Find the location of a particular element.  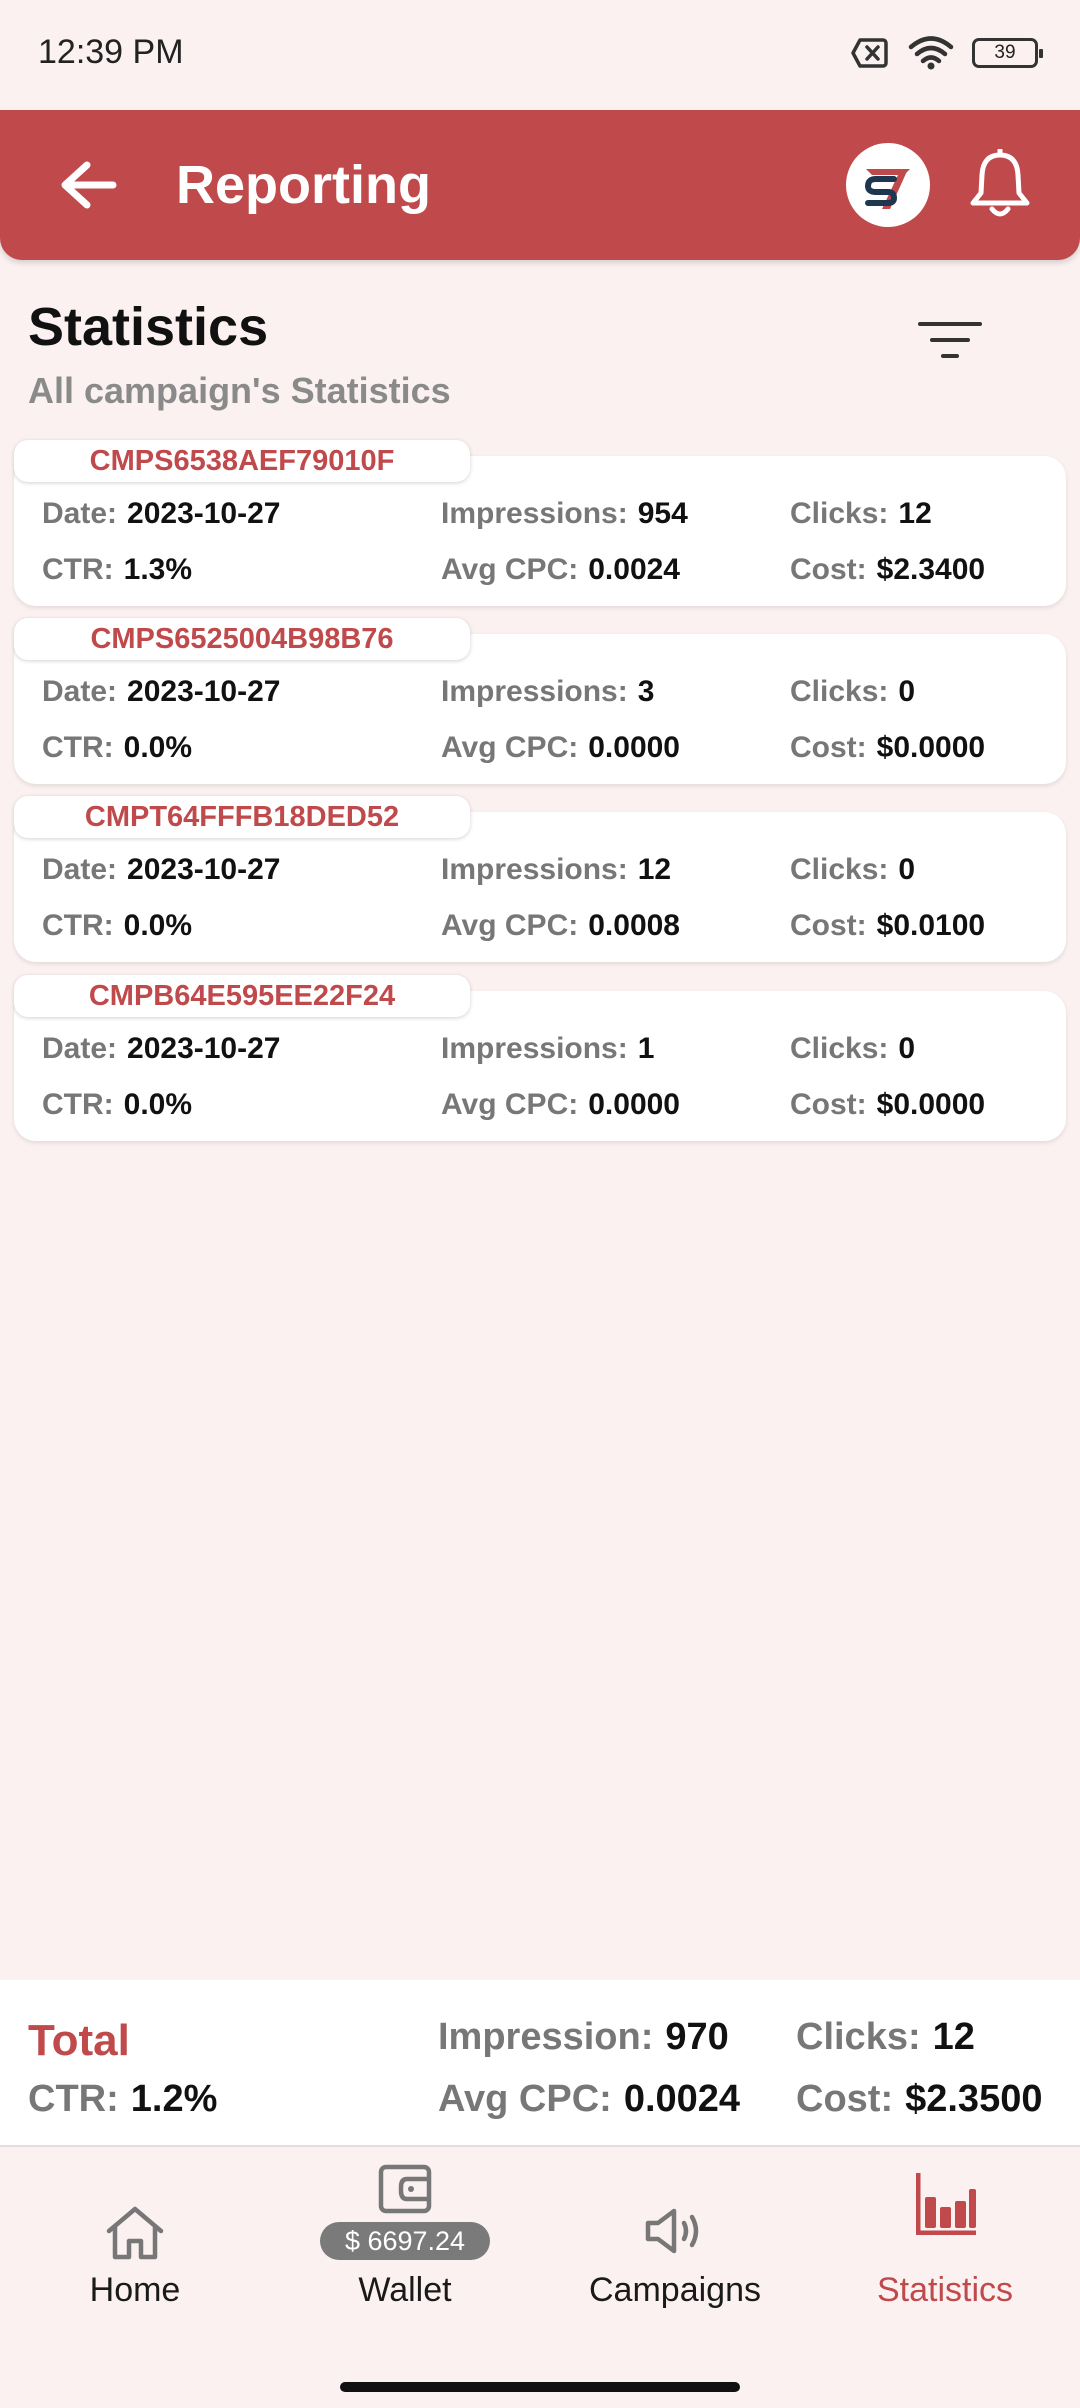

avg-cpc-cell: Avg CPC: 0.0024 is located at coordinates (615, 570).